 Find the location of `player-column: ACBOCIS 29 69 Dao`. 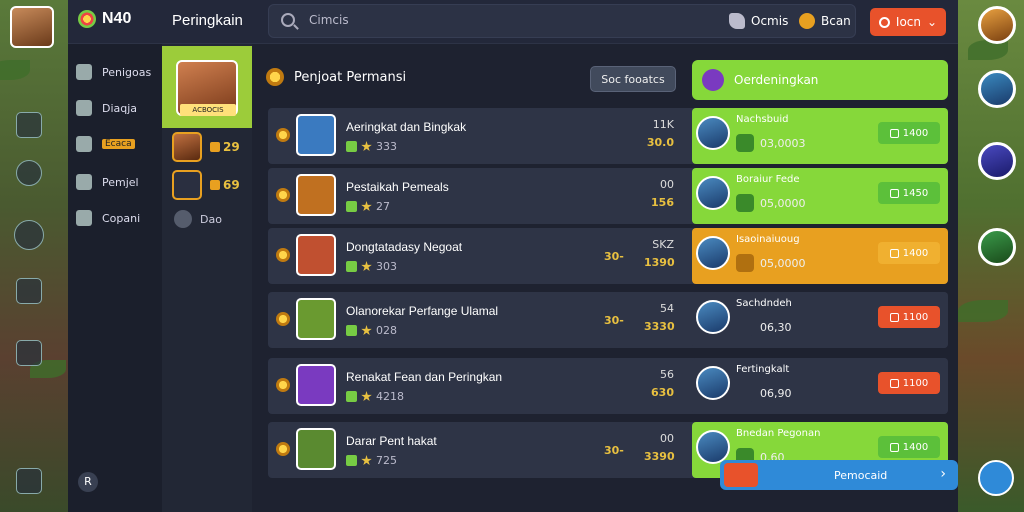

player-column: ACBOCIS 29 69 Dao is located at coordinates (207, 278).